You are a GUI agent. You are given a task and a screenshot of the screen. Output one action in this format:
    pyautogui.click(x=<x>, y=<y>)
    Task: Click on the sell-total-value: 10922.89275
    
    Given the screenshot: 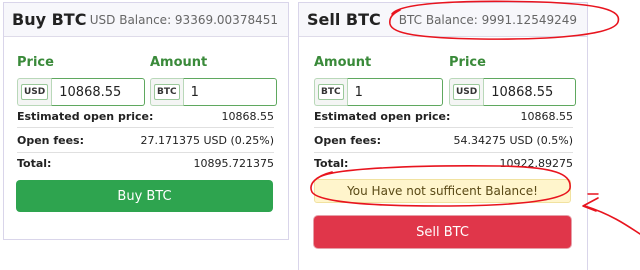 What is the action you would take?
    pyautogui.click(x=536, y=163)
    